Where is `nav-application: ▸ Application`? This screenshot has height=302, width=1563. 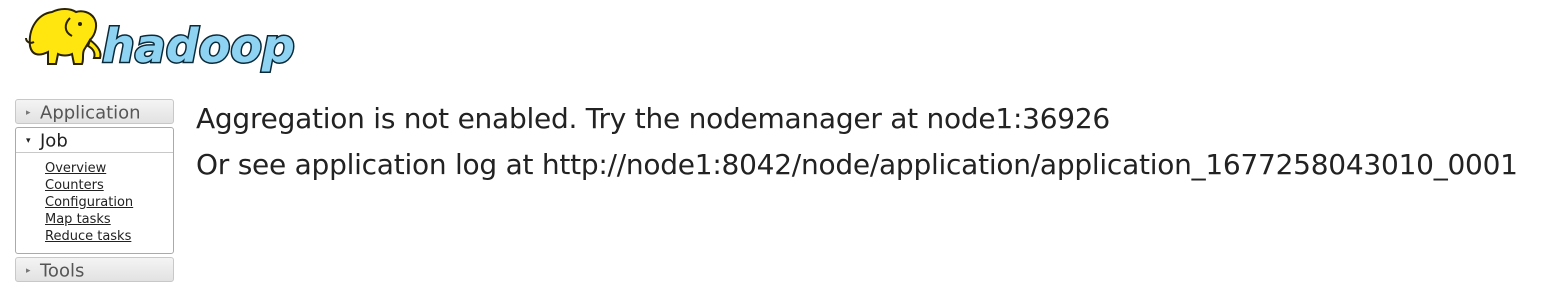
nav-application: ▸ Application is located at coordinates (94, 111).